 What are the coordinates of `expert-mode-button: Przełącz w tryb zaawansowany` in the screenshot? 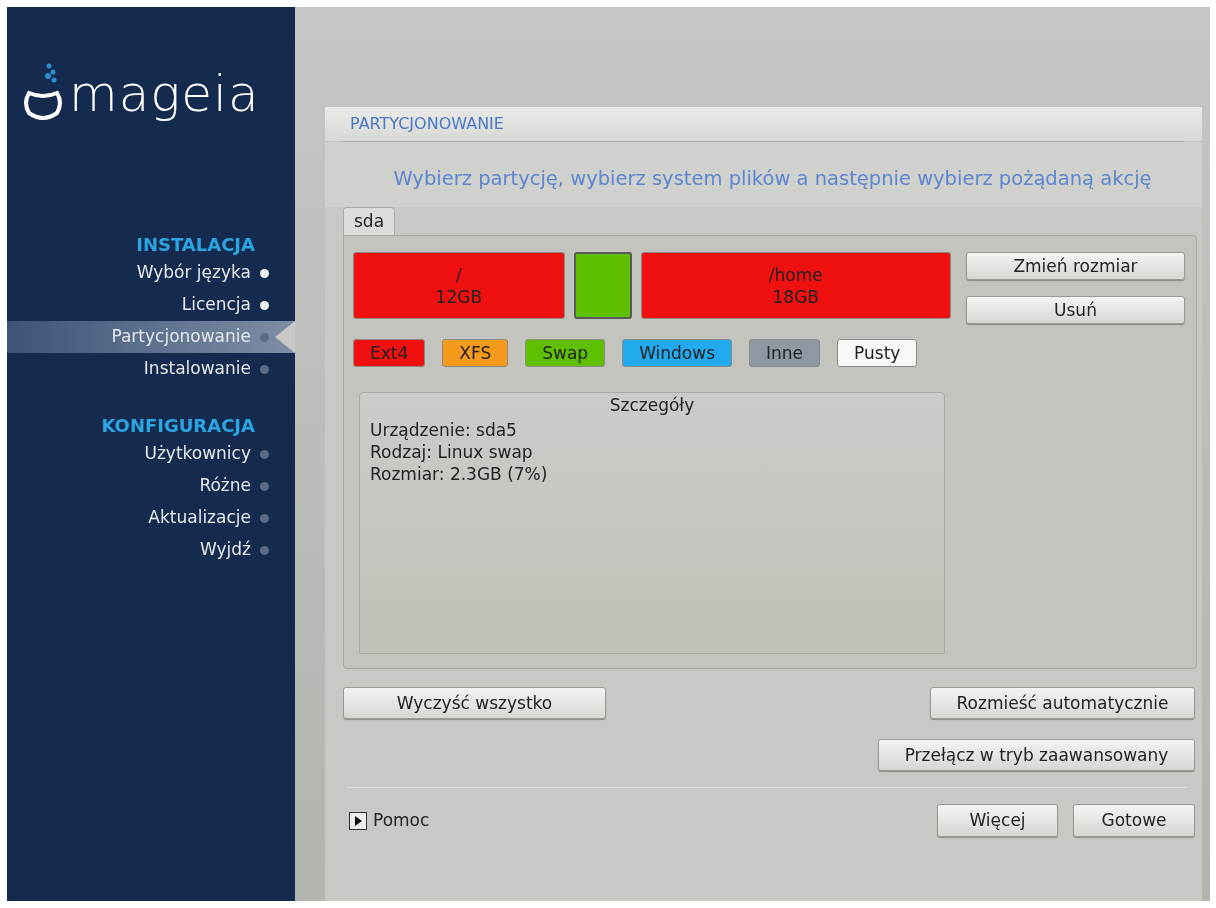 It's located at (1036, 755).